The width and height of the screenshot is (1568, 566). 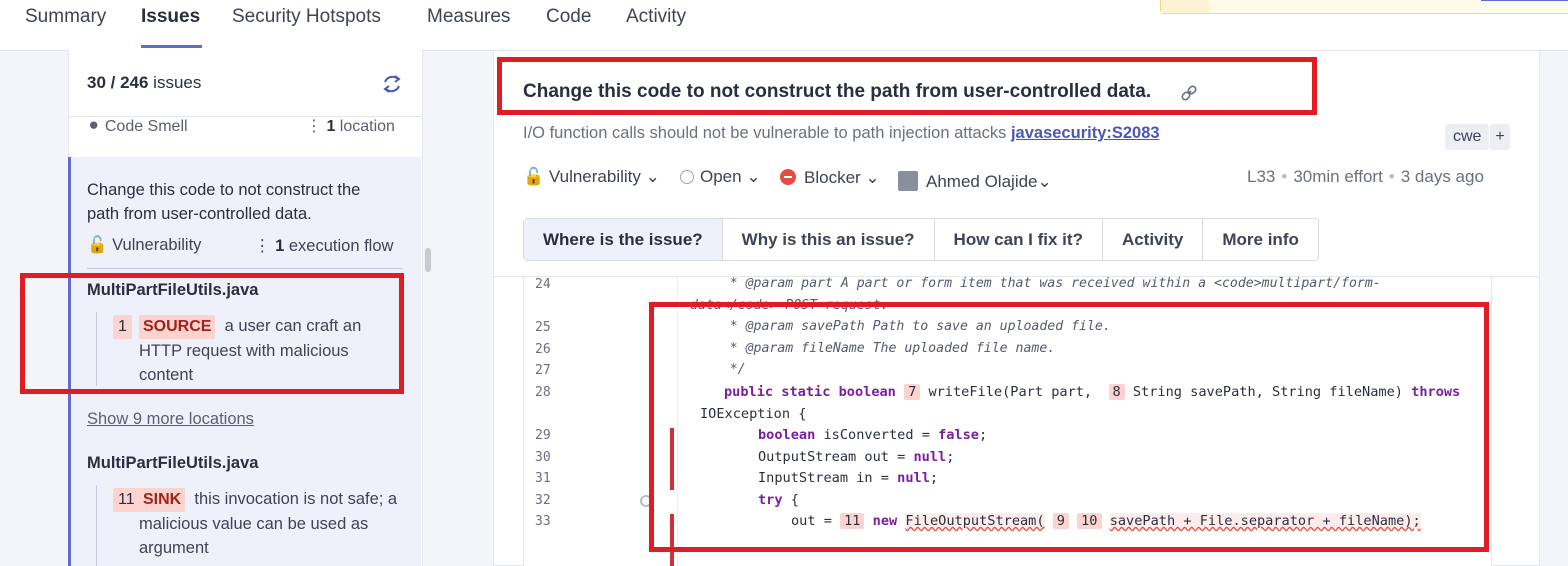 I want to click on execution-flow-count: ⋮ 1 execution flow, so click(x=323, y=246).